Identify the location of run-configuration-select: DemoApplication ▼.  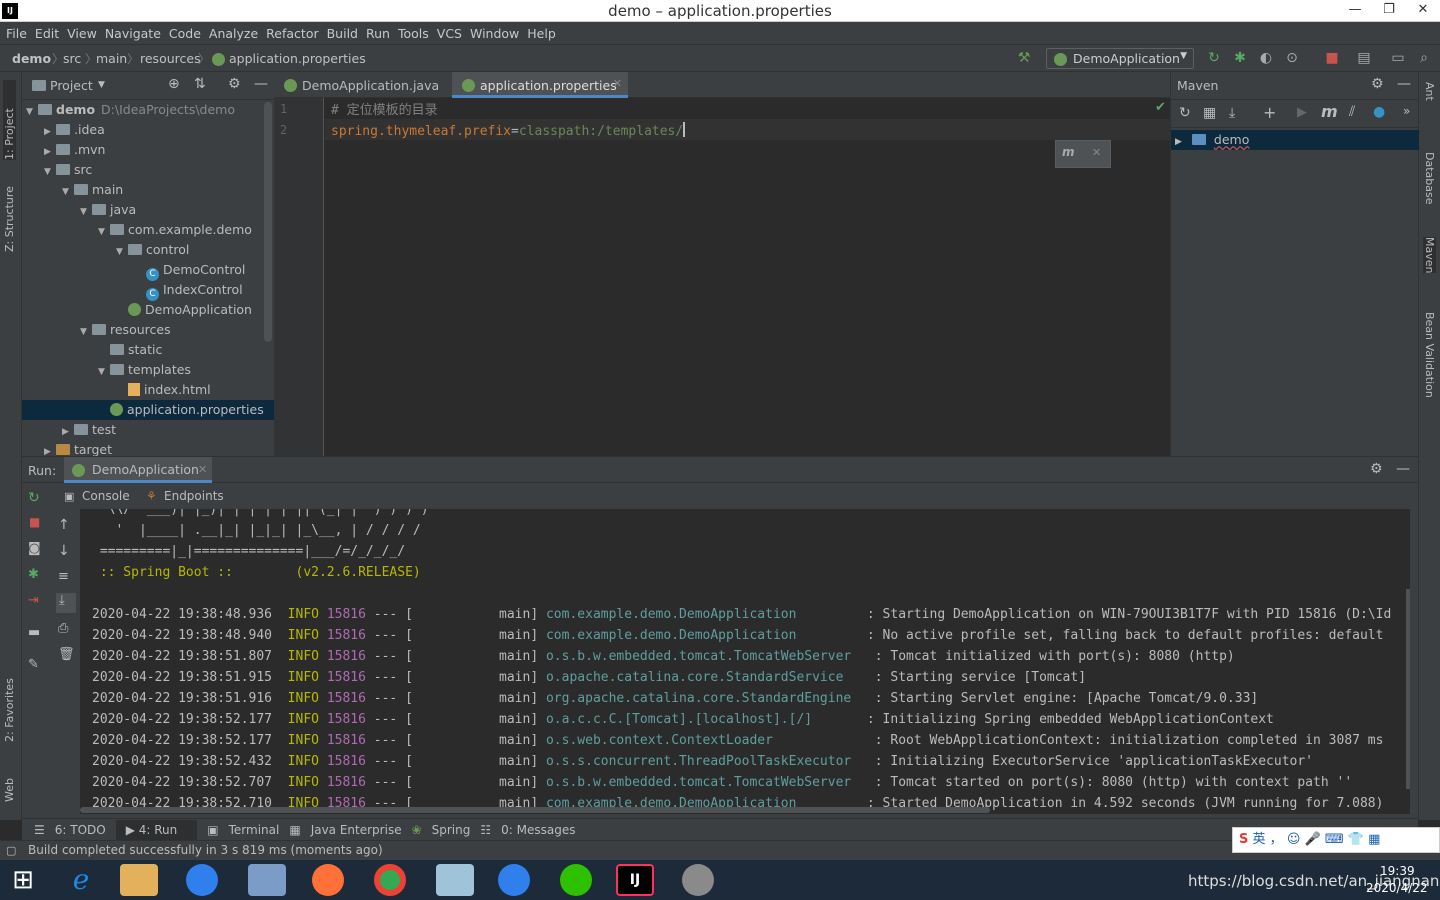
(1120, 58).